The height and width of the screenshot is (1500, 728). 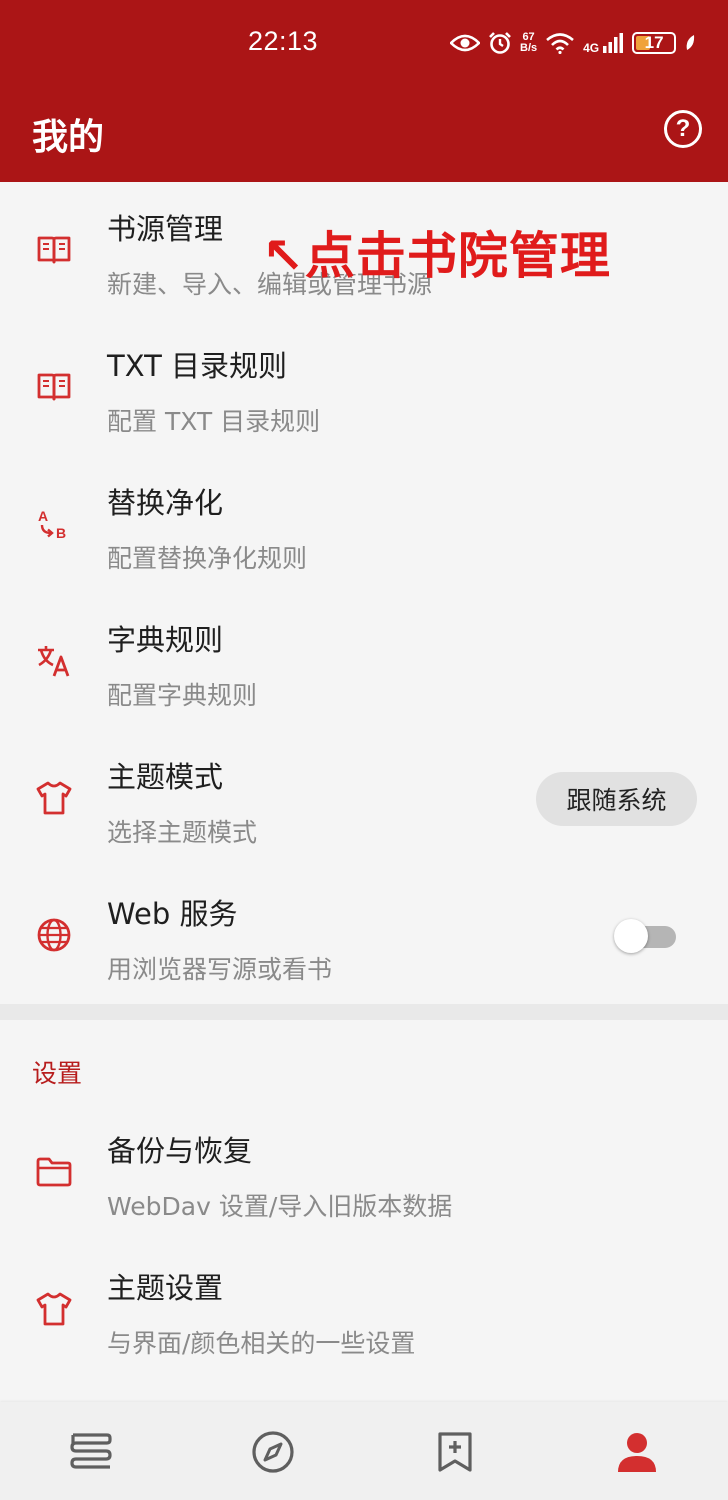 What do you see at coordinates (616, 799) in the screenshot?
I see `theme-mode-value: 跟随系统` at bounding box center [616, 799].